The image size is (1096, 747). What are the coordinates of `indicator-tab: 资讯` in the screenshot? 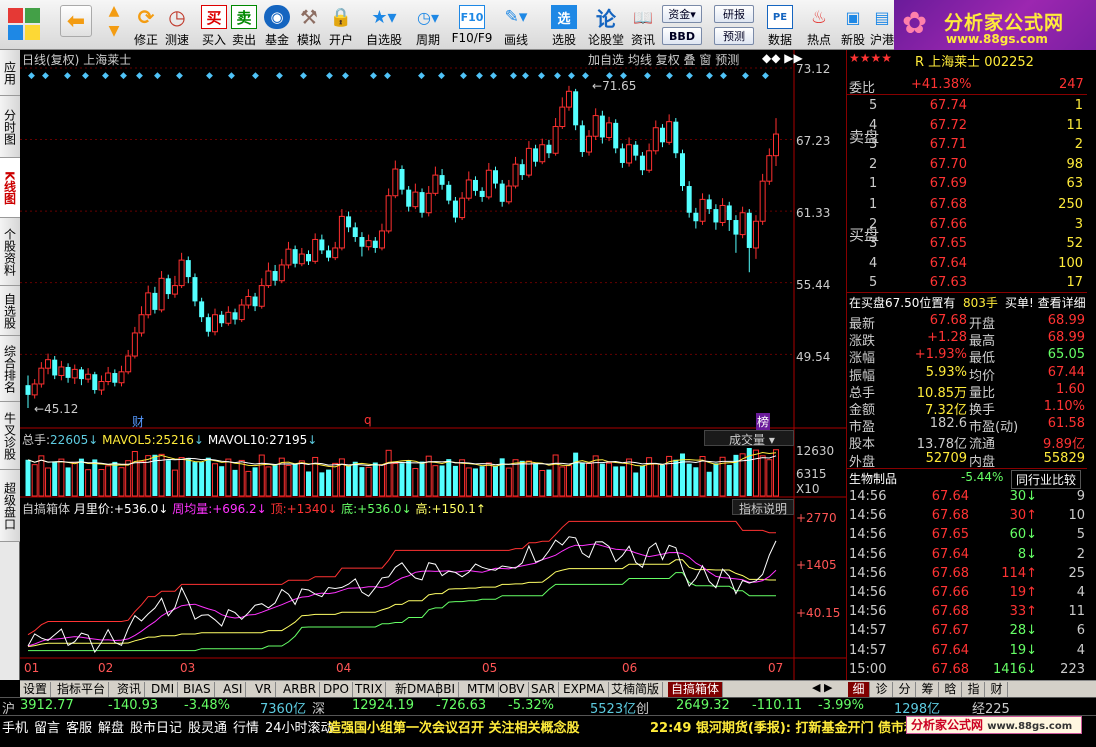 It's located at (130, 689).